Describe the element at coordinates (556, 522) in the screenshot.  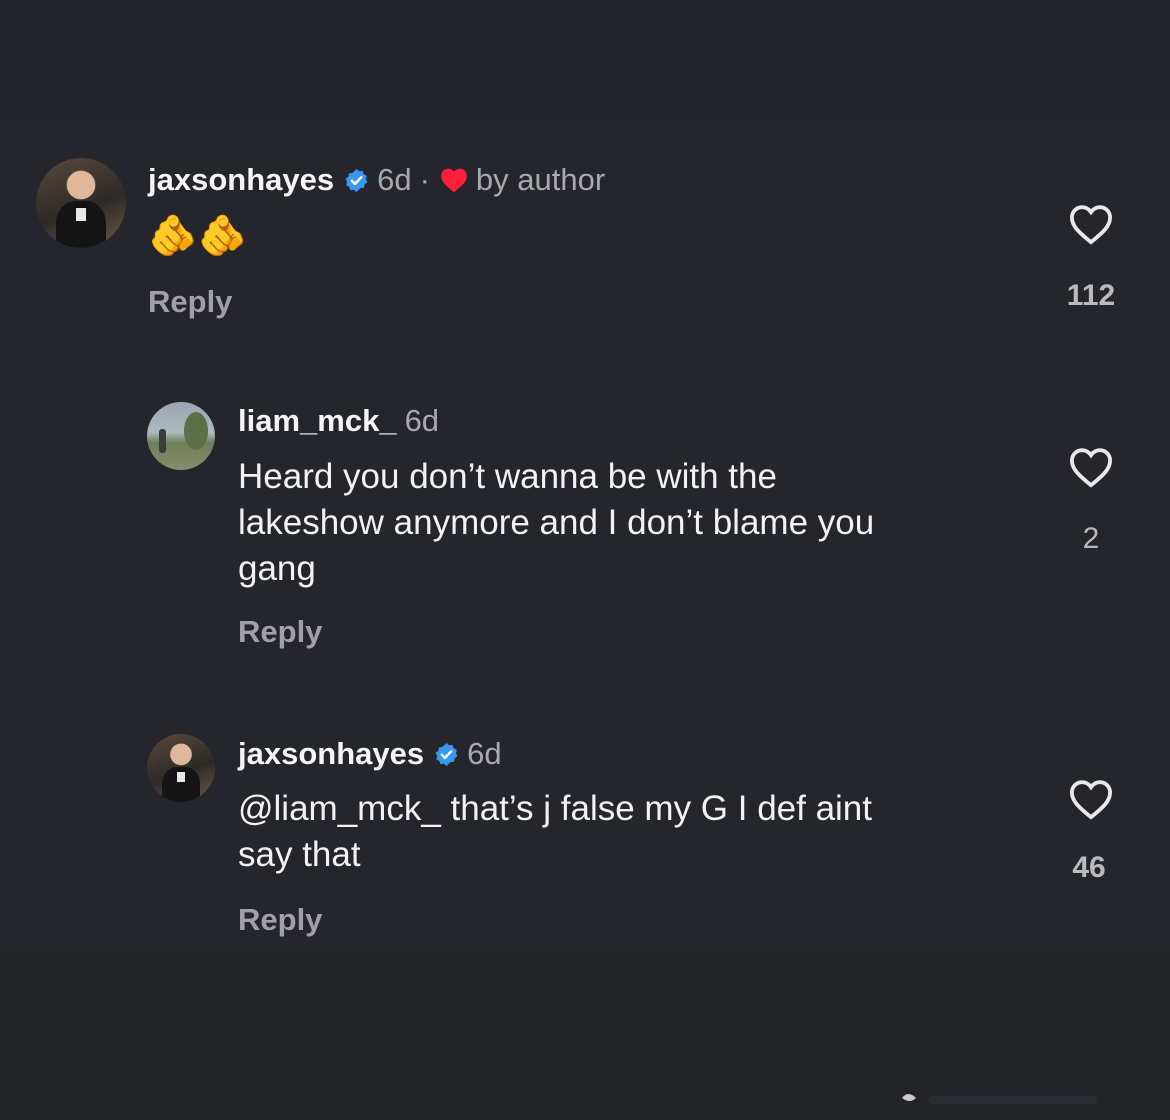
I see `comment-line: lakeshow anymore and I don’t blame you` at that location.